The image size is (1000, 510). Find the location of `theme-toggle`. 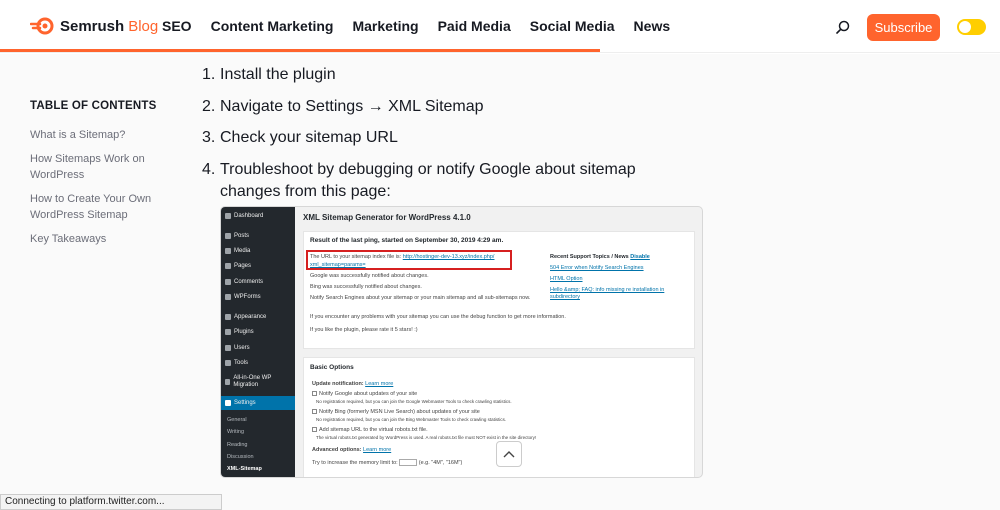

theme-toggle is located at coordinates (971, 27).